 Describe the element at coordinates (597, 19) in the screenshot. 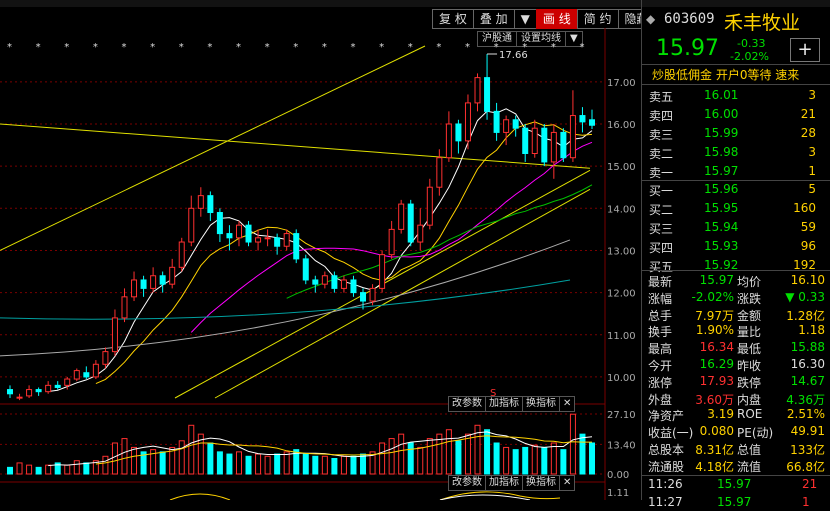

I see `toolbar-tab-4: 简 约` at that location.